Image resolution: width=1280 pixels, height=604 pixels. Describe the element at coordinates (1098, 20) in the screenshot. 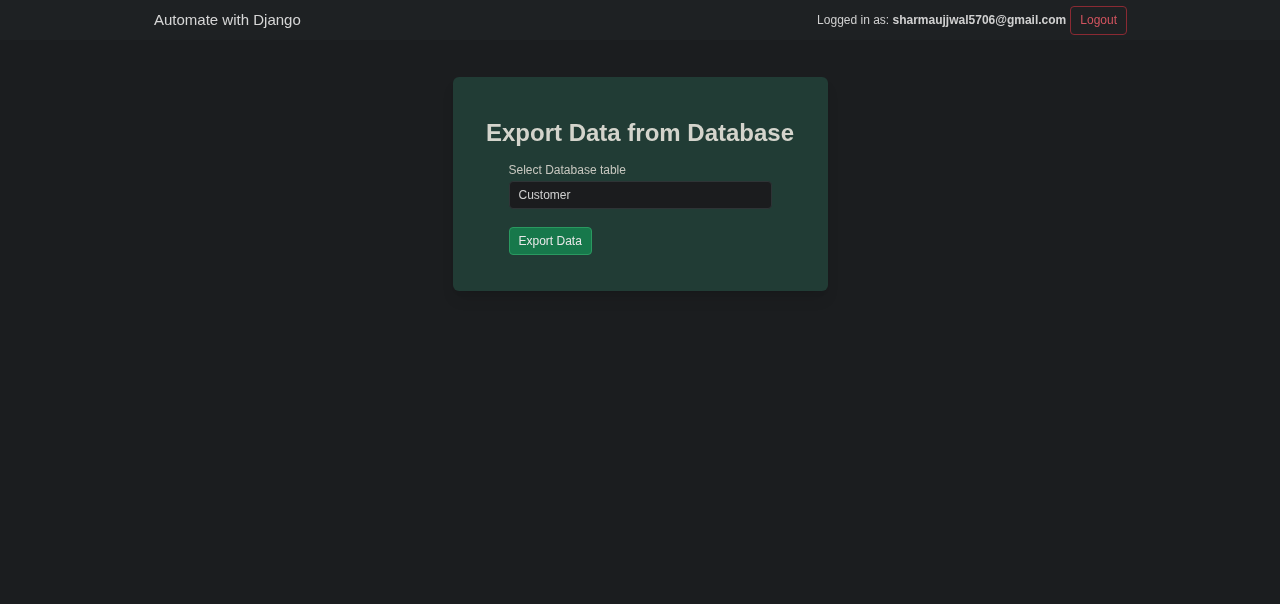

I see `logout-button: Logout` at that location.